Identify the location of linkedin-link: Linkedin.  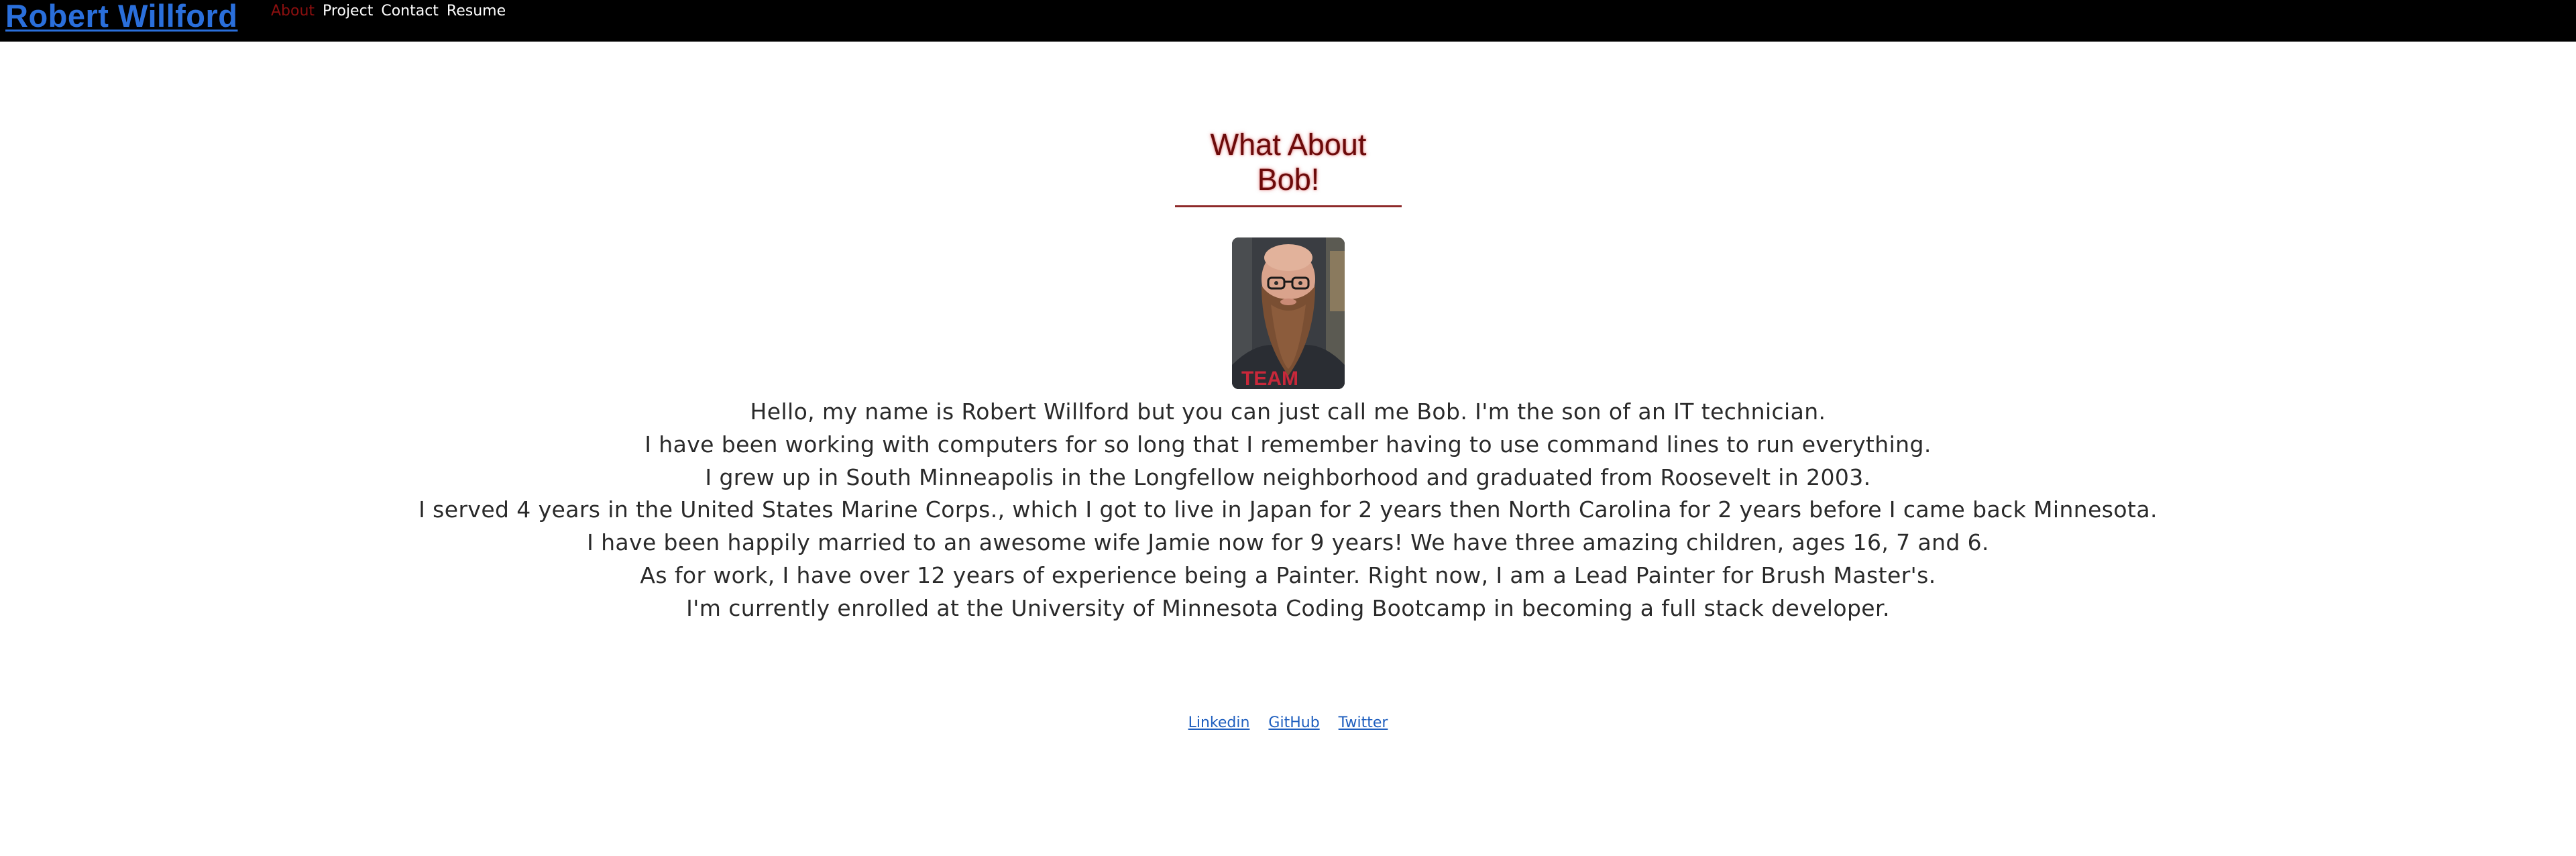
(1219, 723).